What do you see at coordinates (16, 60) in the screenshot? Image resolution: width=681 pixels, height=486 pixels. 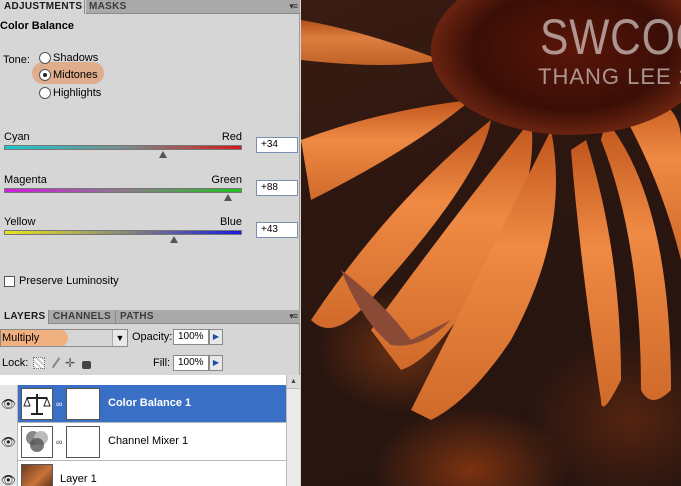 I see `tone-label: Tone:` at bounding box center [16, 60].